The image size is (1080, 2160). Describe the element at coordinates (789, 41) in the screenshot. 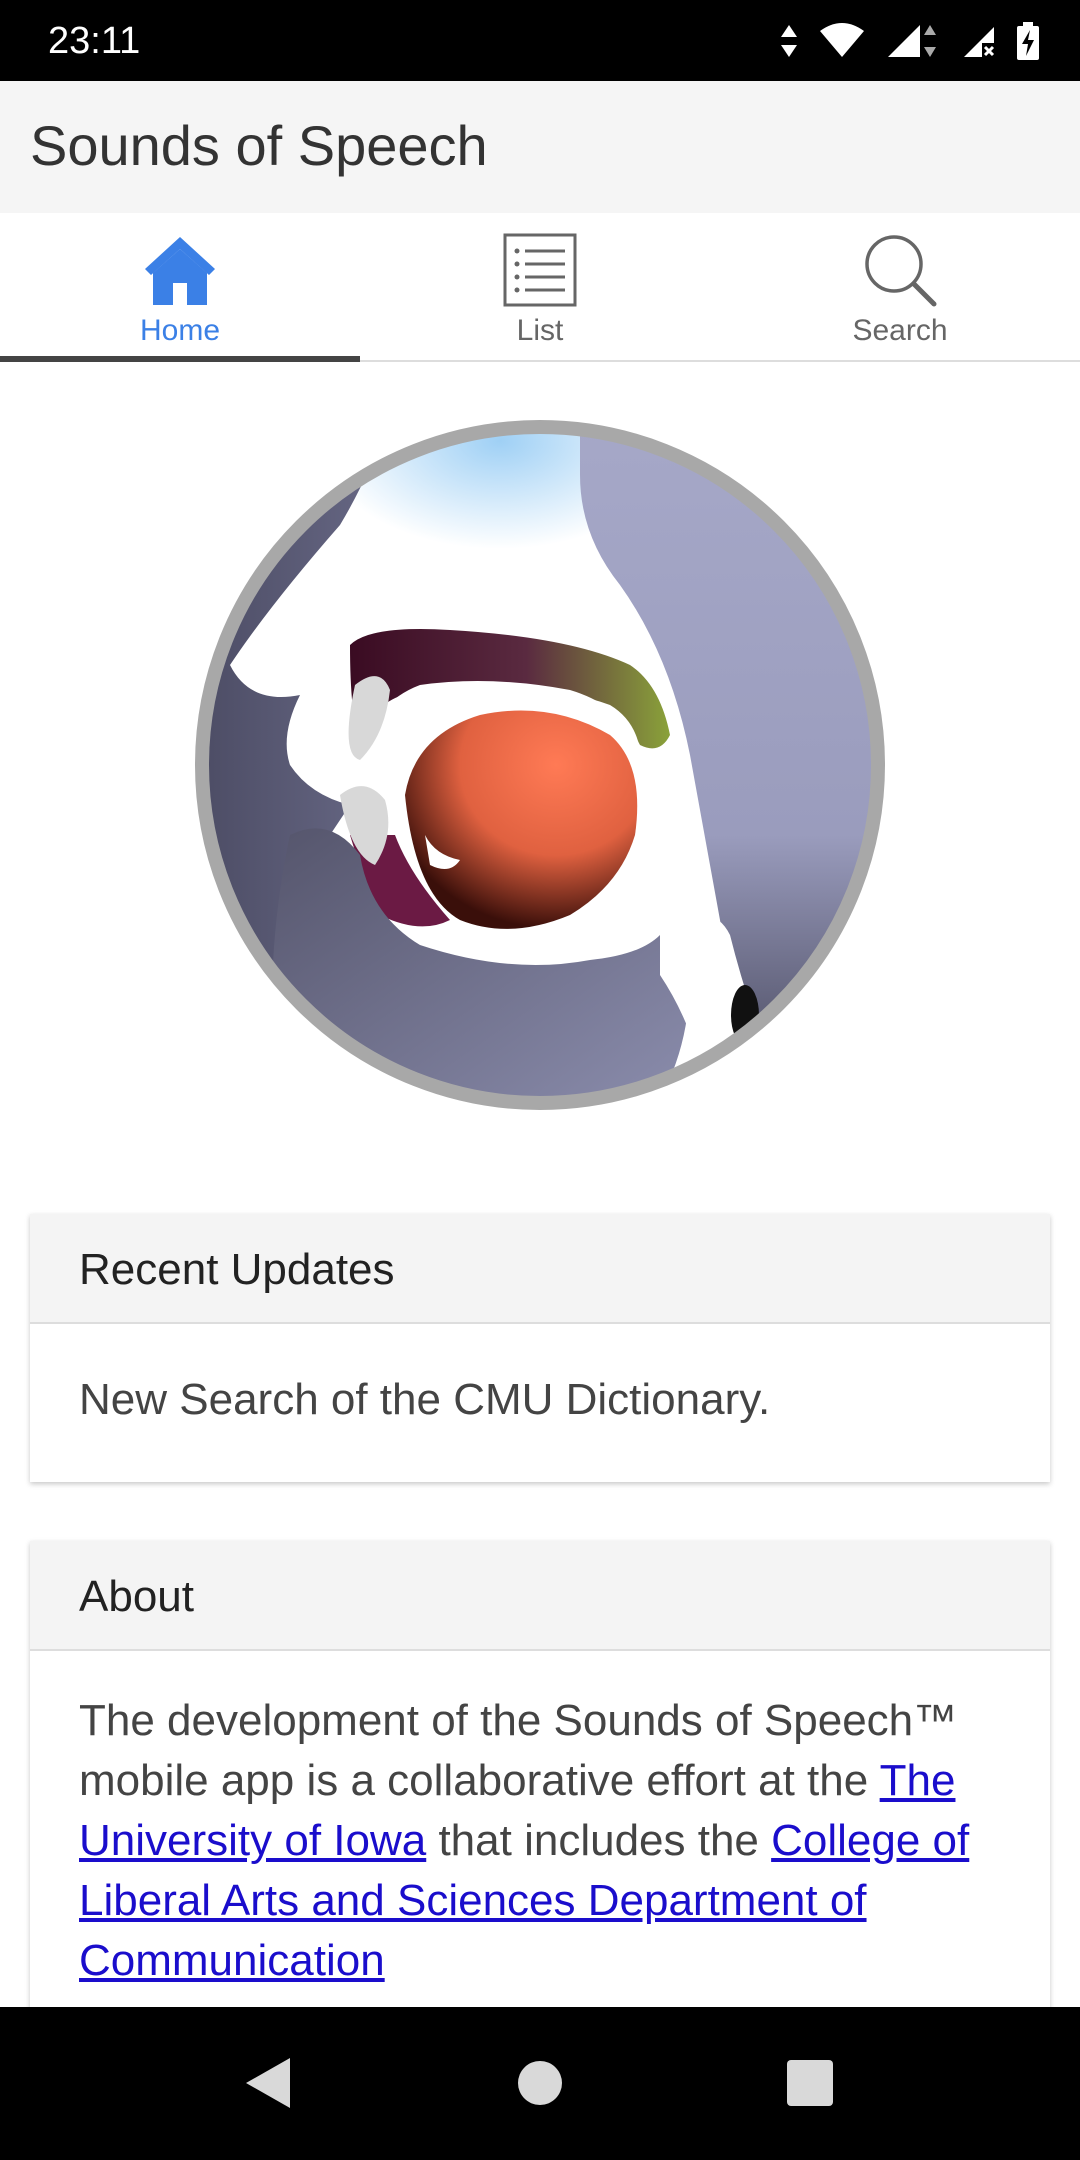

I see `data-transfer-icon` at that location.